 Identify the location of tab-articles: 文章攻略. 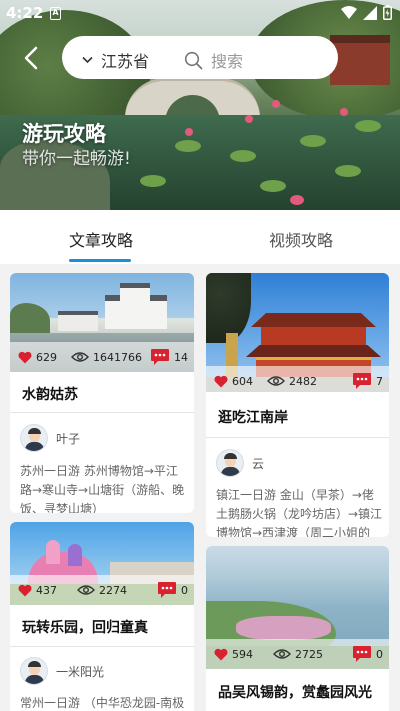
(101, 239).